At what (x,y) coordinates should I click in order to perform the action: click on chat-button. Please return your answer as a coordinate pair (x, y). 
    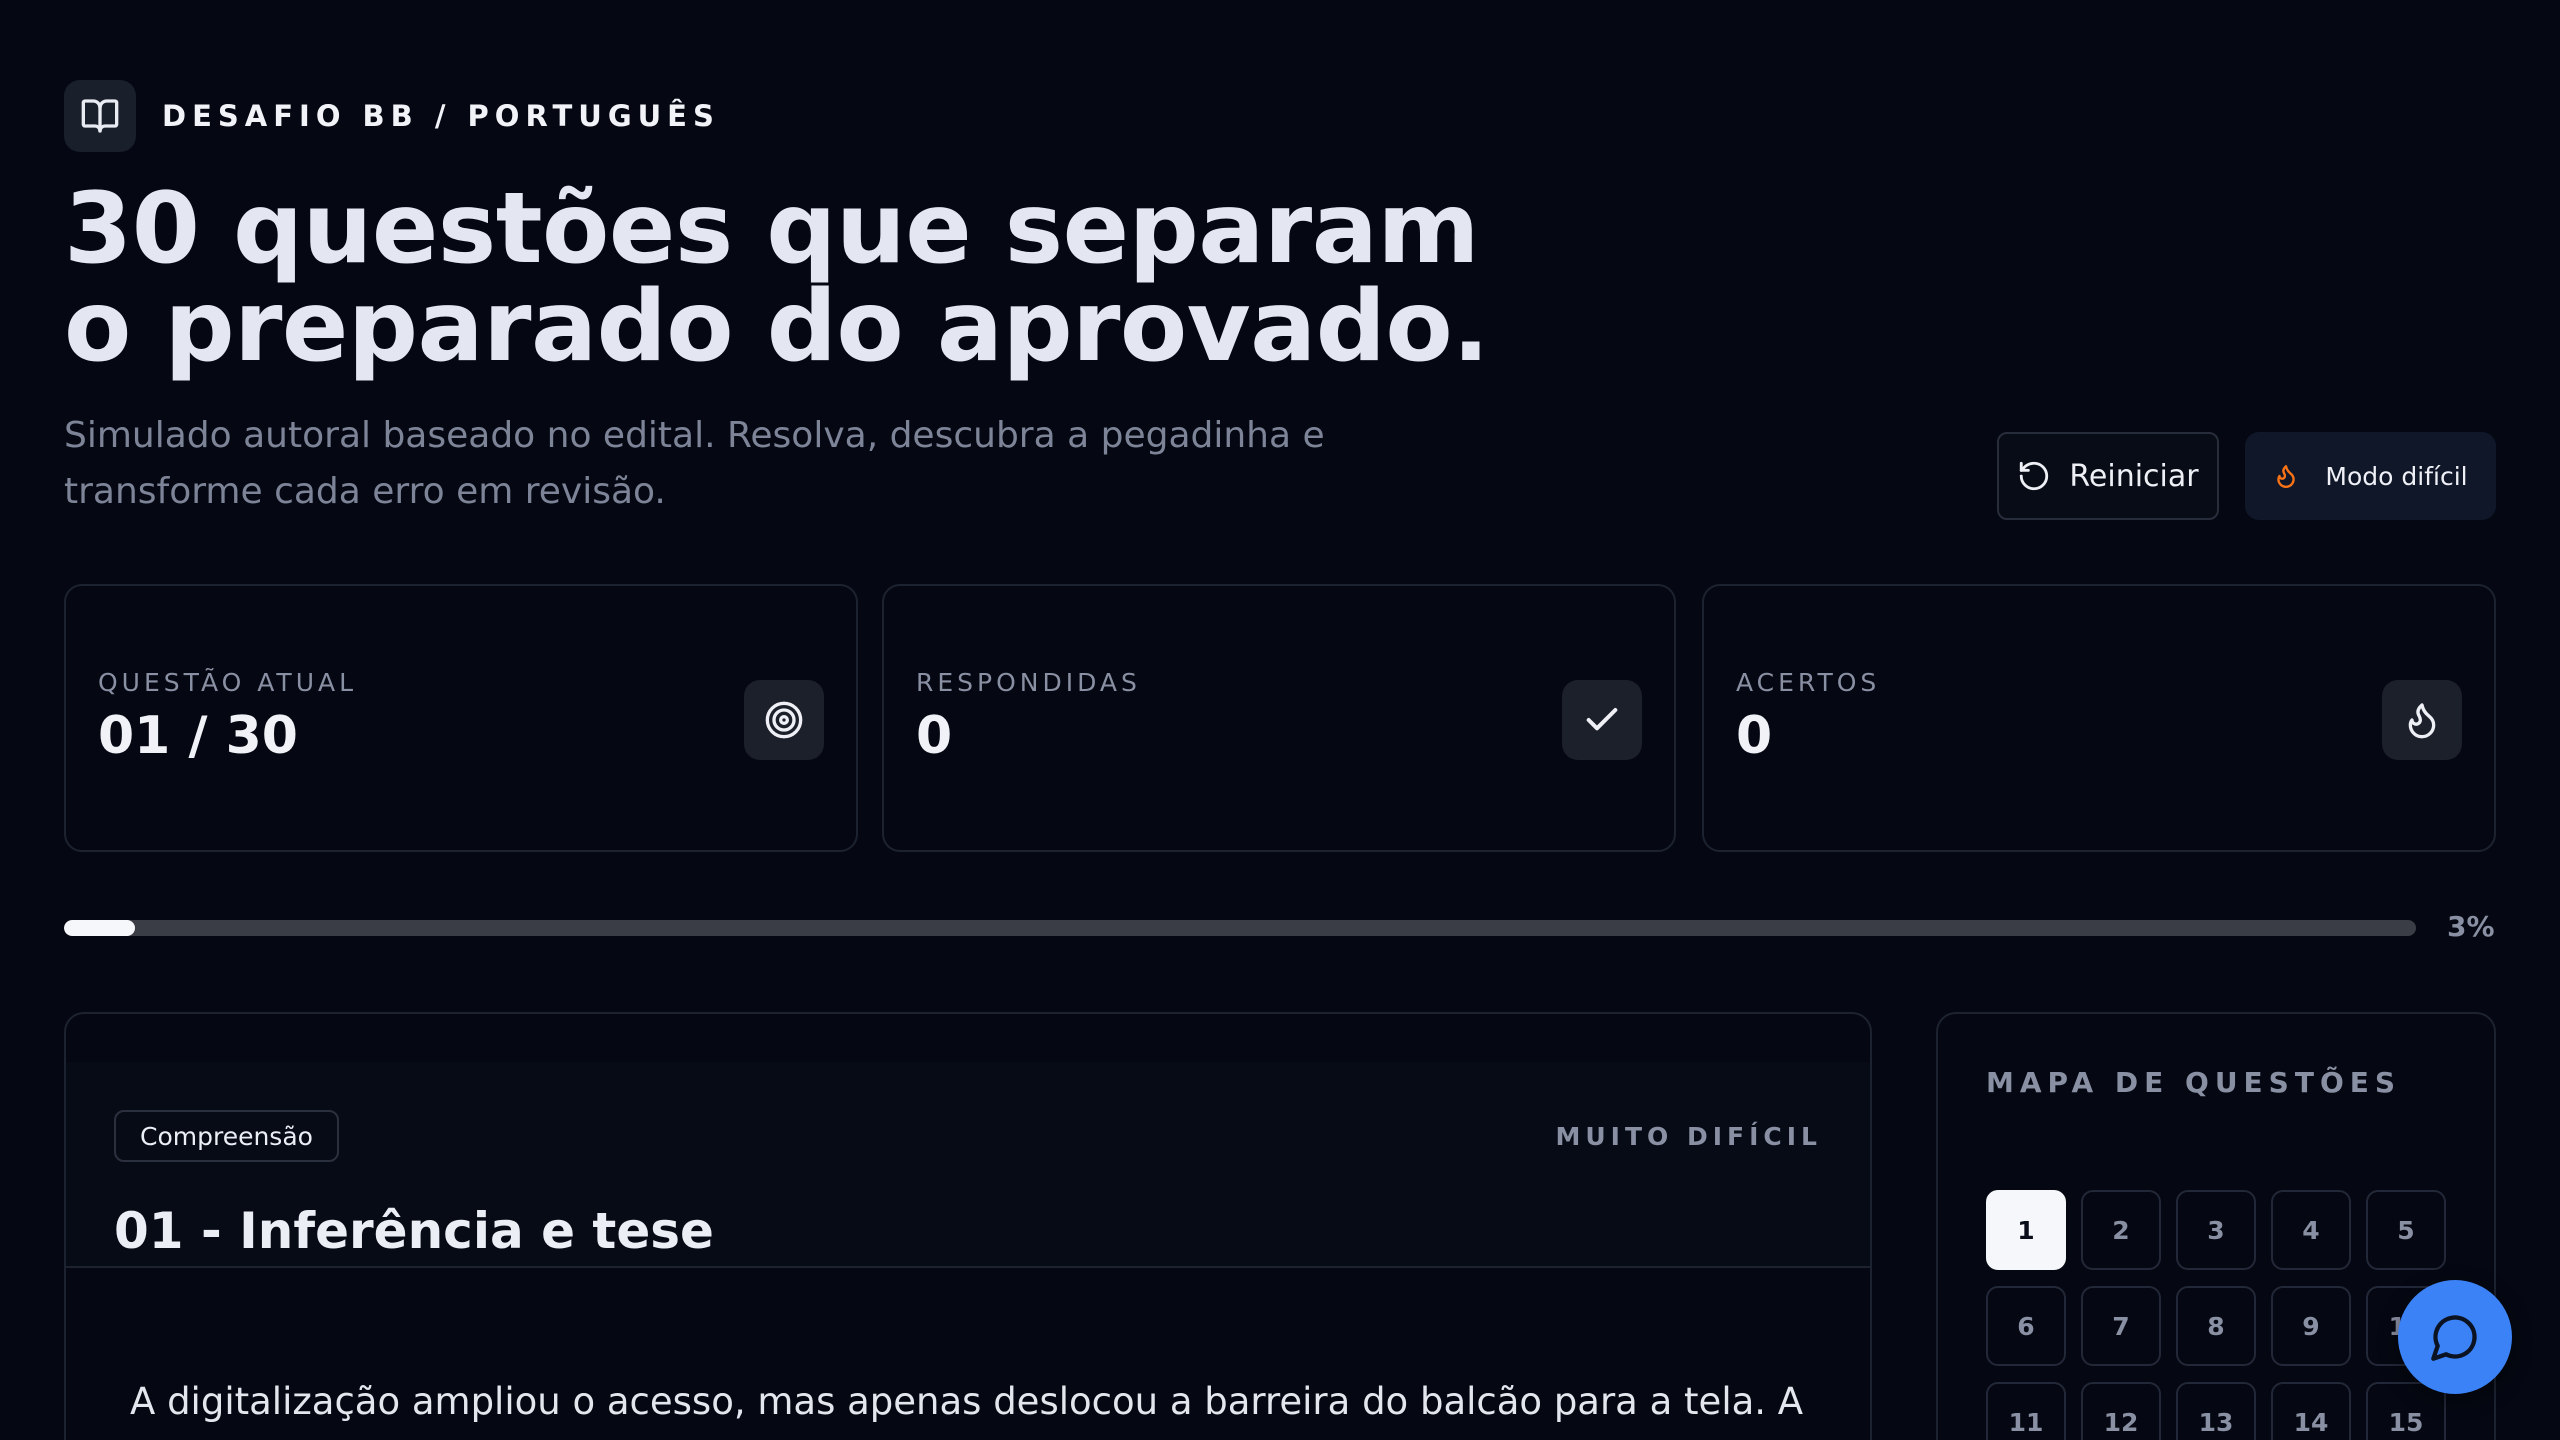
    Looking at the image, I should click on (2455, 1337).